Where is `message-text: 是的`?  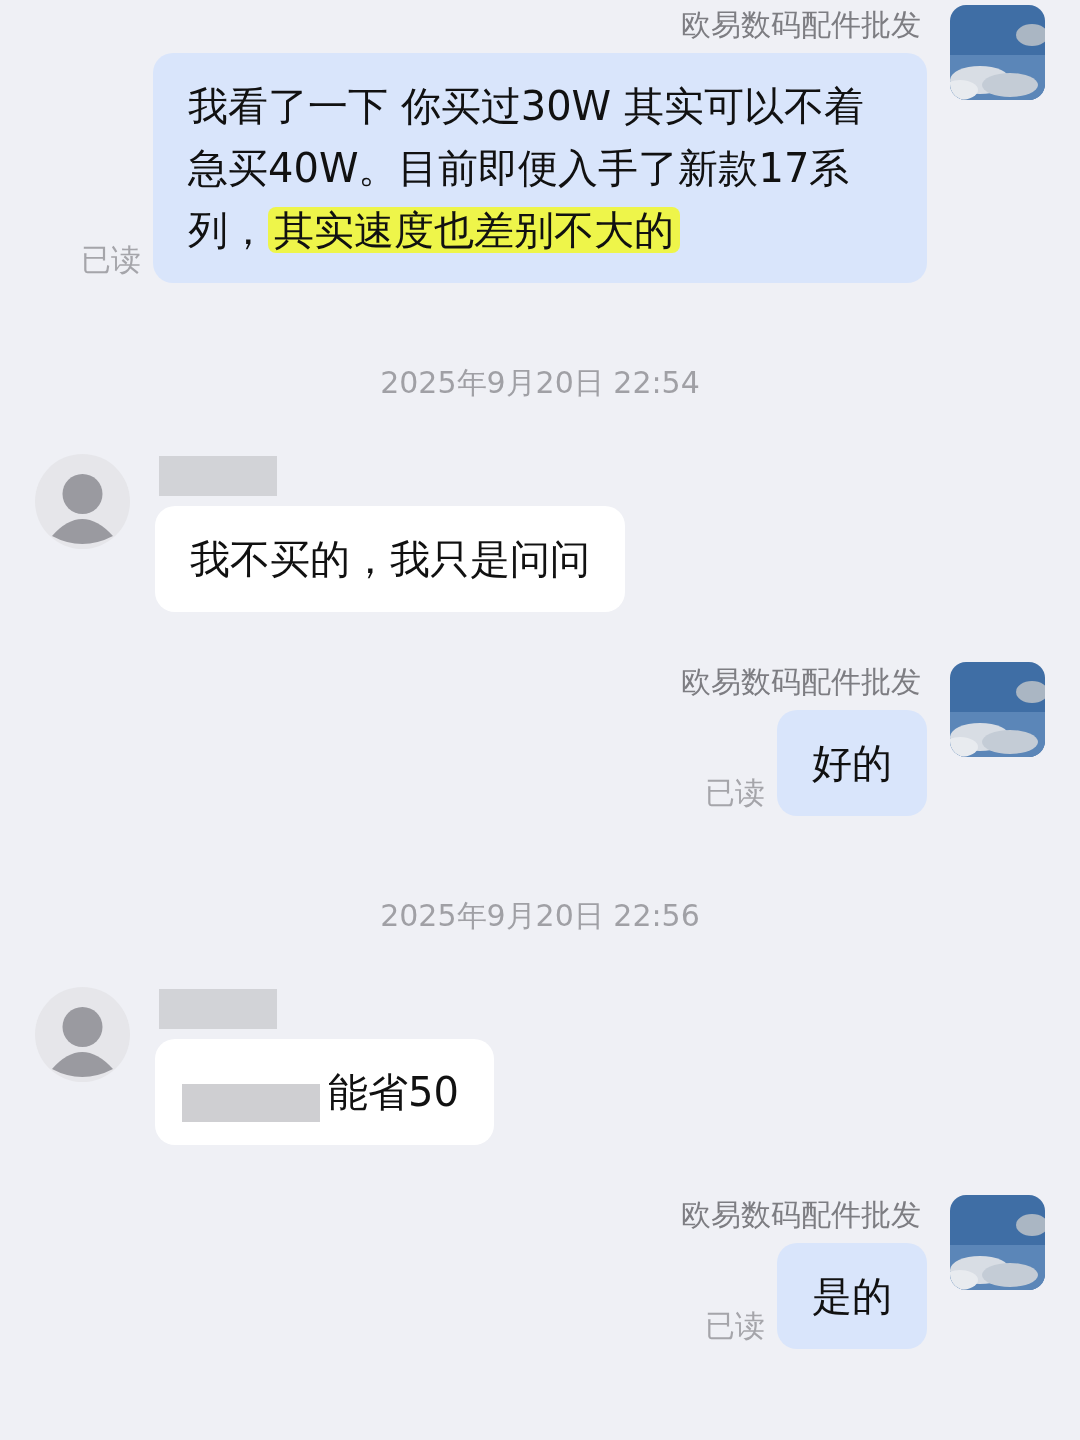
message-text: 是的 is located at coordinates (852, 1296).